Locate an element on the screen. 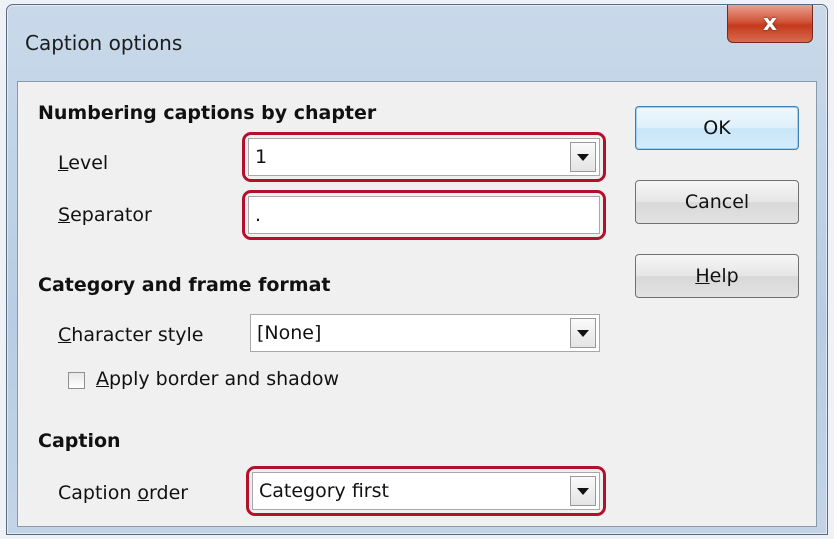 The height and width of the screenshot is (539, 834). ok-button: OK is located at coordinates (717, 128).